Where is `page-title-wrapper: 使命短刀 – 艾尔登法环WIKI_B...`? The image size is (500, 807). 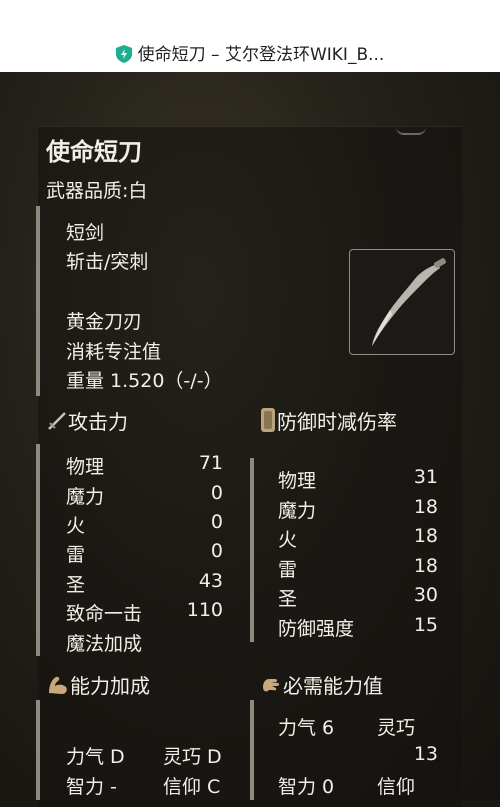
page-title-wrapper: 使命短刀 – 艾尔登法环WIKI_B... is located at coordinates (250, 54).